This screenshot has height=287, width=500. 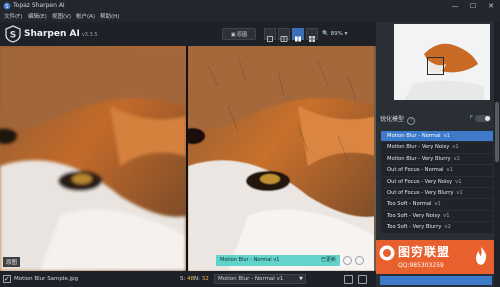 What do you see at coordinates (455, 6) in the screenshot?
I see `minimize-button: —` at bounding box center [455, 6].